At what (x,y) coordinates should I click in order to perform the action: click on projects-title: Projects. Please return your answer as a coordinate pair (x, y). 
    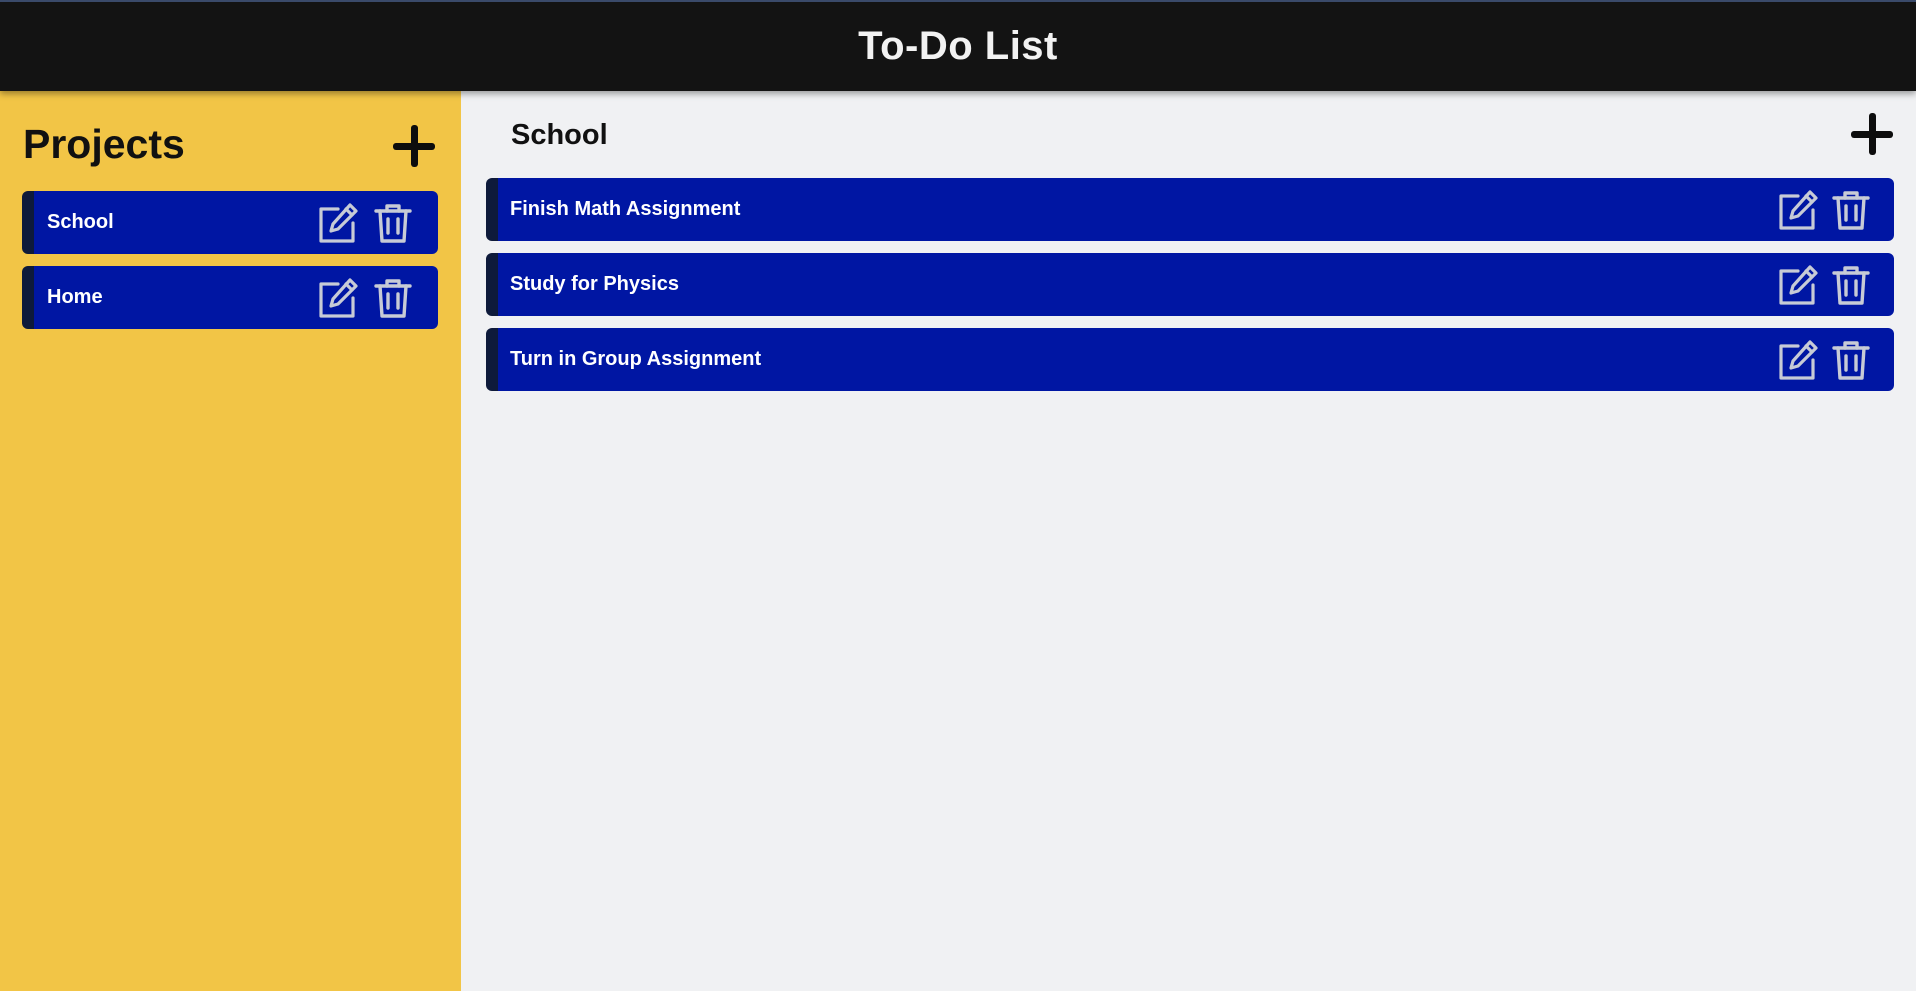
    Looking at the image, I should click on (104, 144).